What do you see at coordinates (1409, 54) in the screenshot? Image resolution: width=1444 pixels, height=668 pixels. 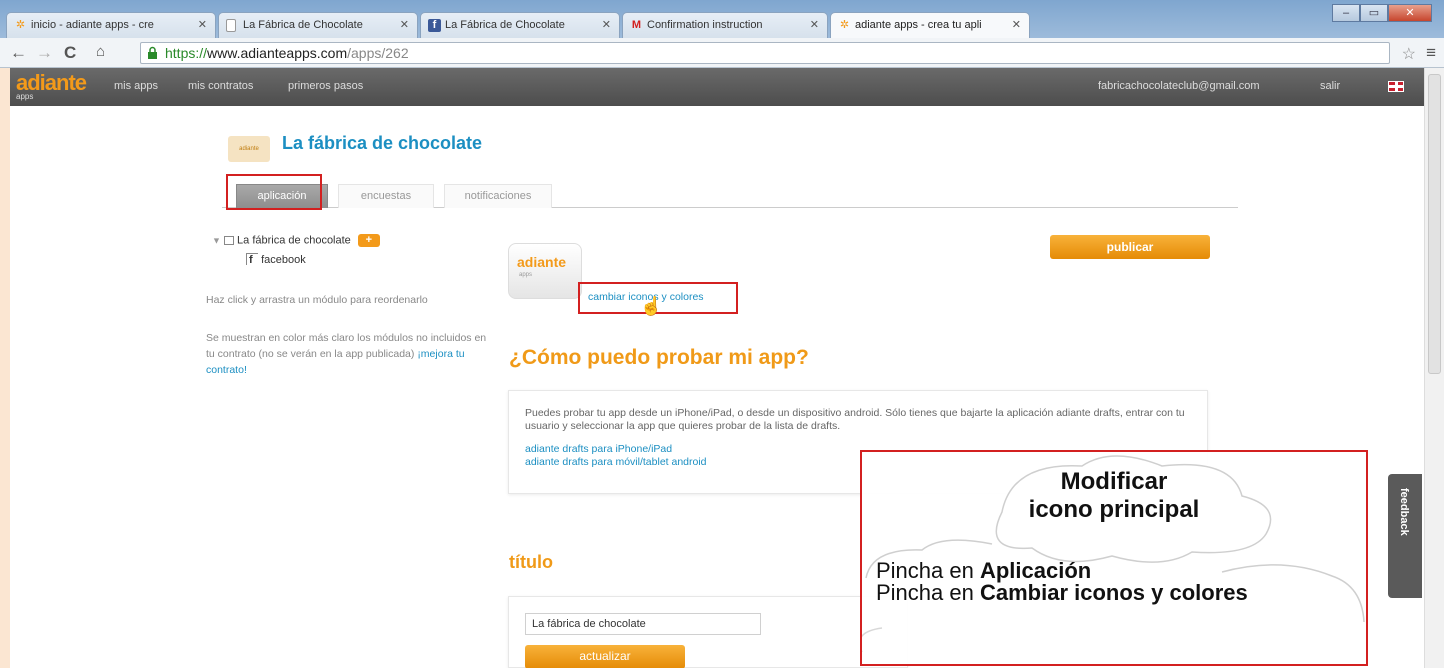 I see `bookmark-star-icon: ☆` at bounding box center [1409, 54].